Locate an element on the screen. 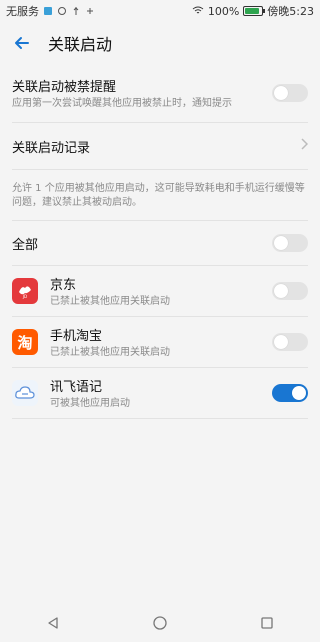 Image resolution: width=320 pixels, height=642 pixels. all-apps-toggle is located at coordinates (290, 243).